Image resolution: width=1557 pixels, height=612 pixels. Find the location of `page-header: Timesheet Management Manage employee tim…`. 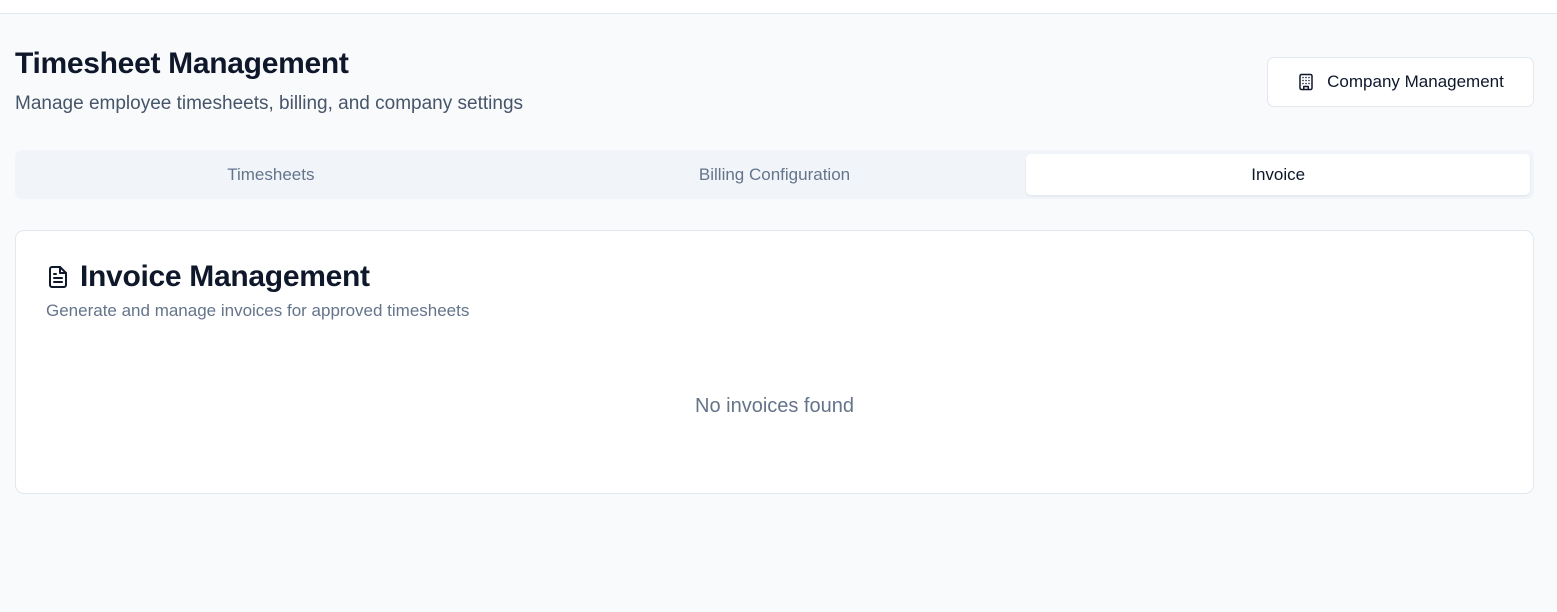

page-header: Timesheet Management Manage employee tim… is located at coordinates (774, 86).